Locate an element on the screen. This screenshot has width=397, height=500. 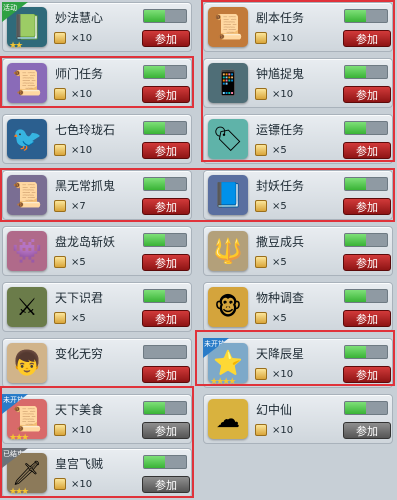
task-panel: 📜 师门任务 ×10 参加 is located at coordinates (97, 83).